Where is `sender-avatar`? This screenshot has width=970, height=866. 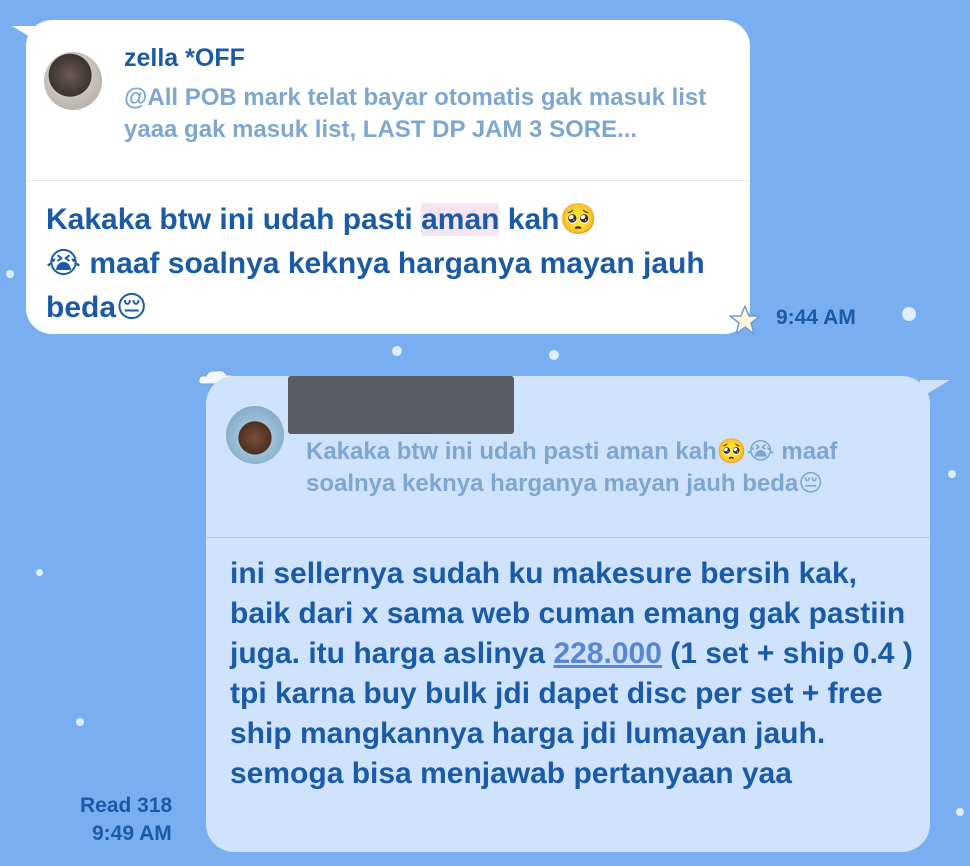
sender-avatar is located at coordinates (73, 81).